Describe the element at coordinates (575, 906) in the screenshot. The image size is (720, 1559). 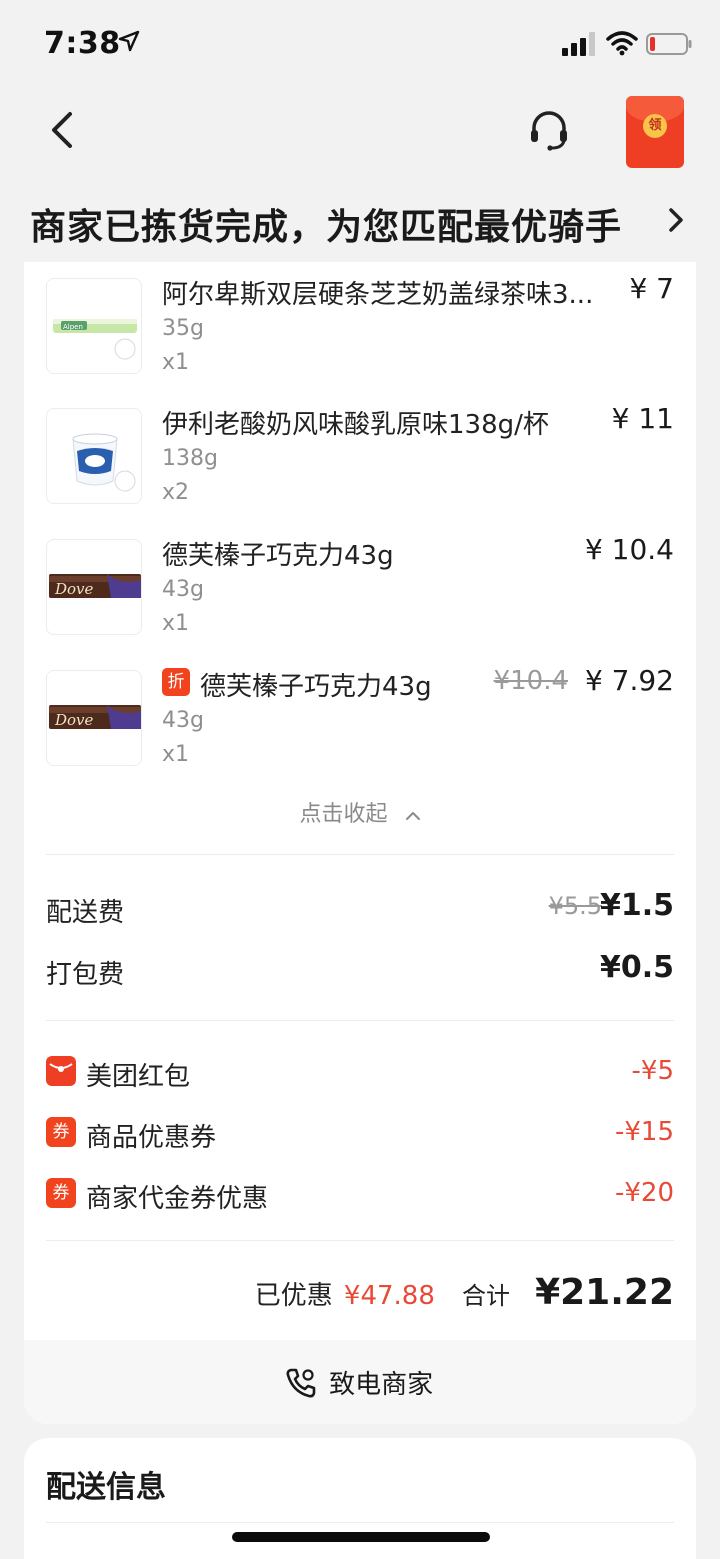
I see `delivery-fee-original: ¥5.5` at that location.